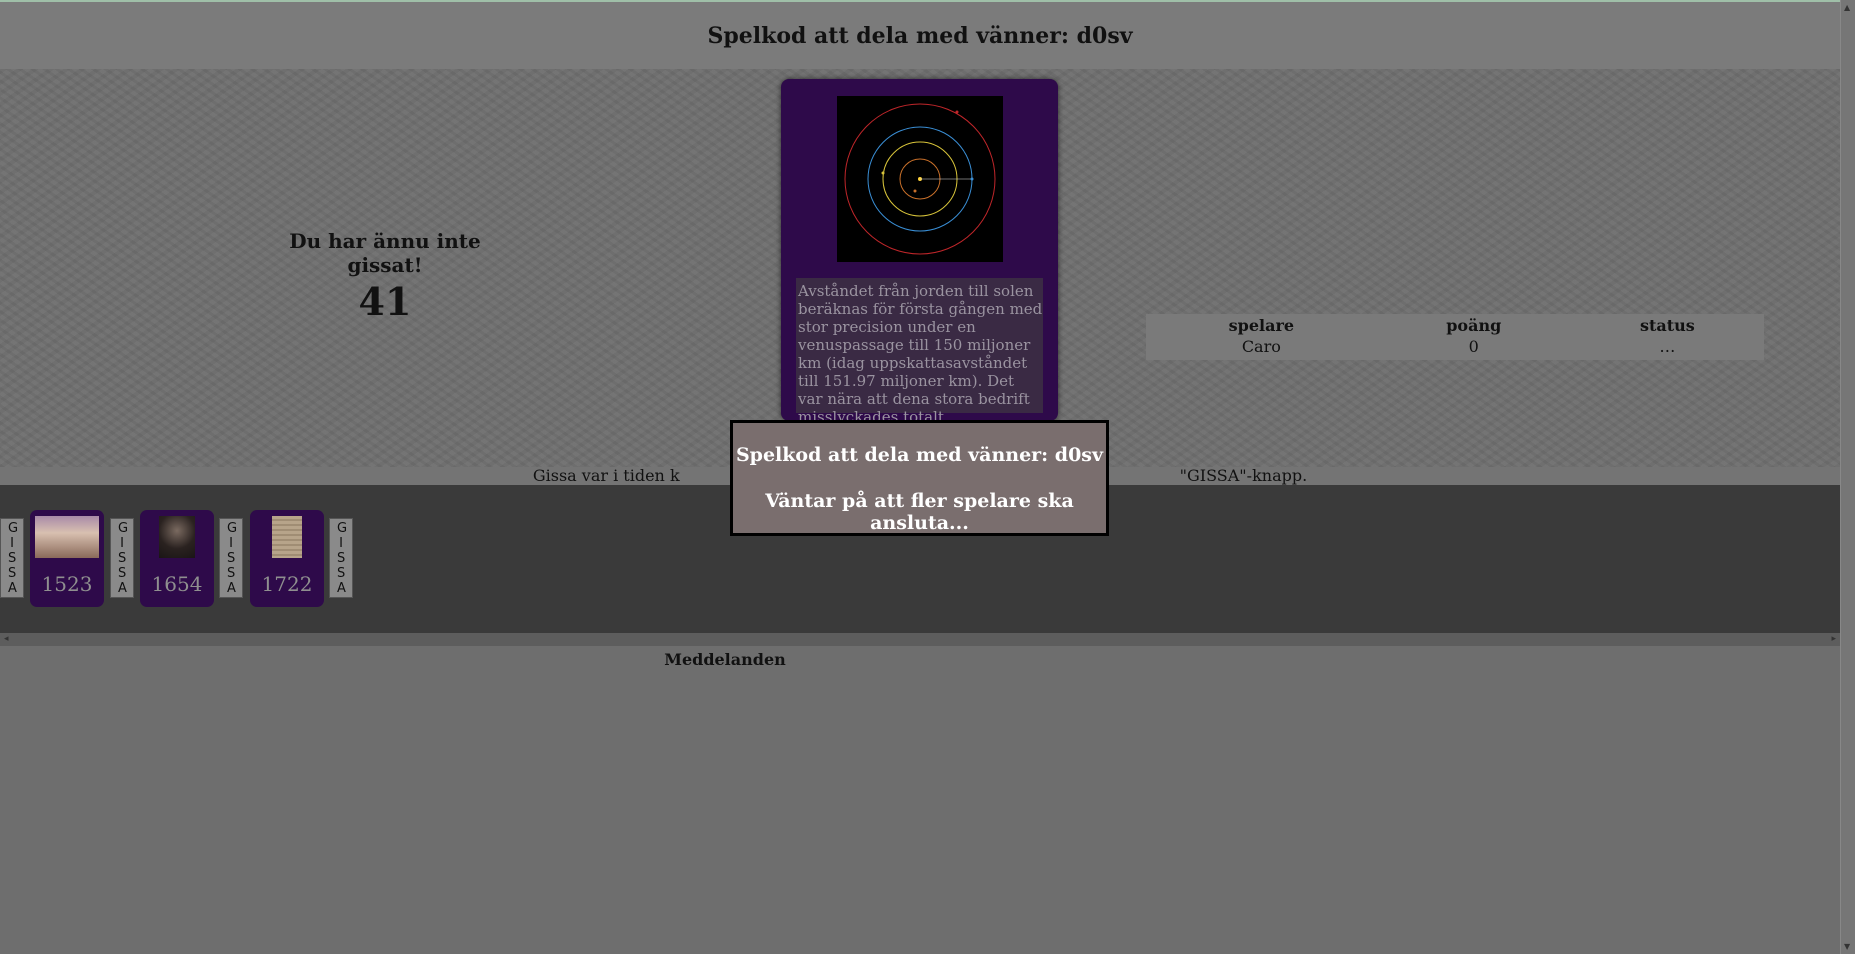 The image size is (1855, 954). Describe the element at coordinates (1833, 639) in the screenshot. I see `scroll-right-icon: ▸` at that location.